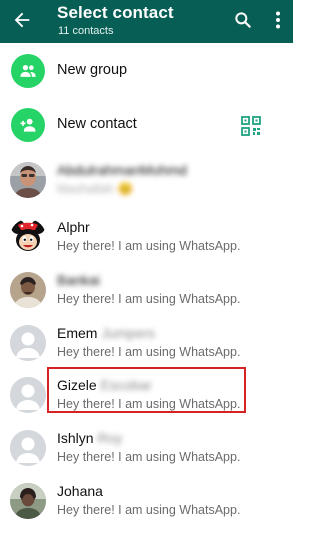  Describe the element at coordinates (278, 20) in the screenshot. I see `more-options-icon` at that location.